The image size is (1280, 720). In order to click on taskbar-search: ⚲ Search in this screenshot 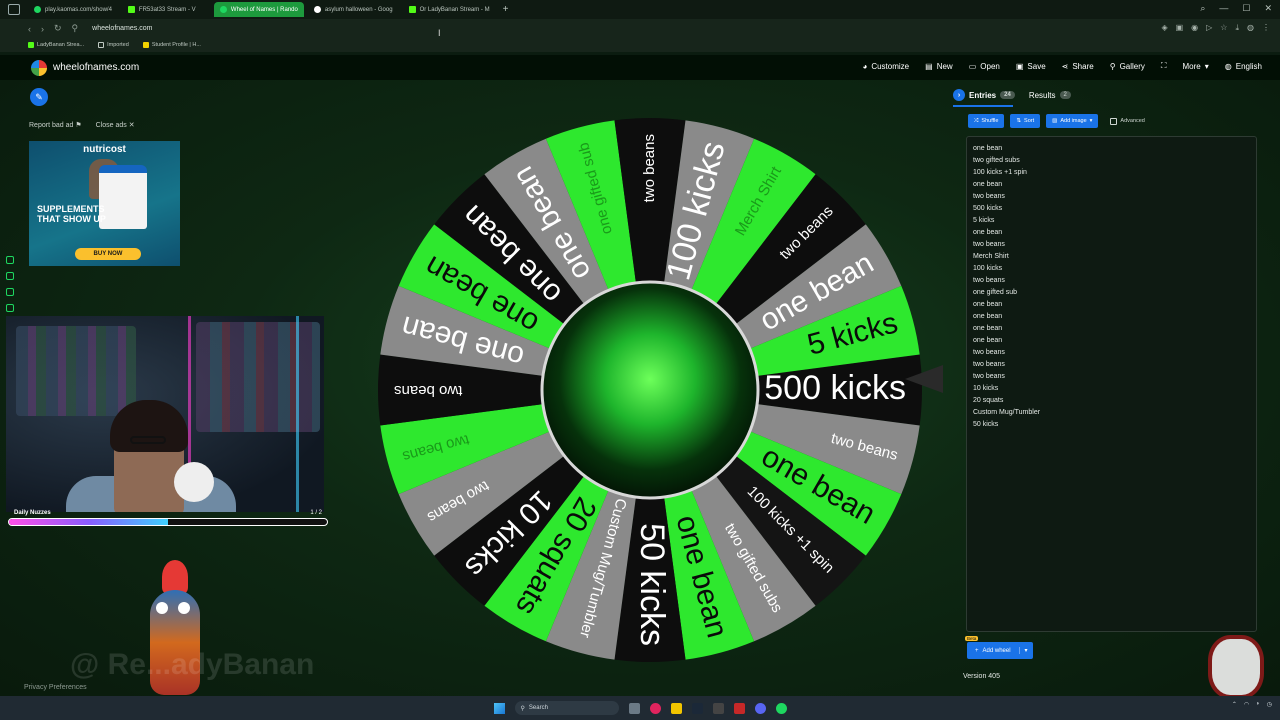, I will do `click(566, 708)`.